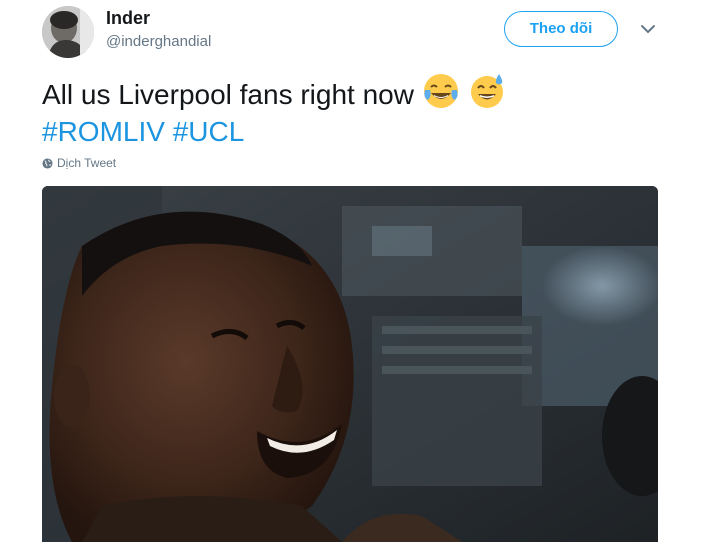  I want to click on tweet-text: All us Liverpool fans right now, so click(228, 94).